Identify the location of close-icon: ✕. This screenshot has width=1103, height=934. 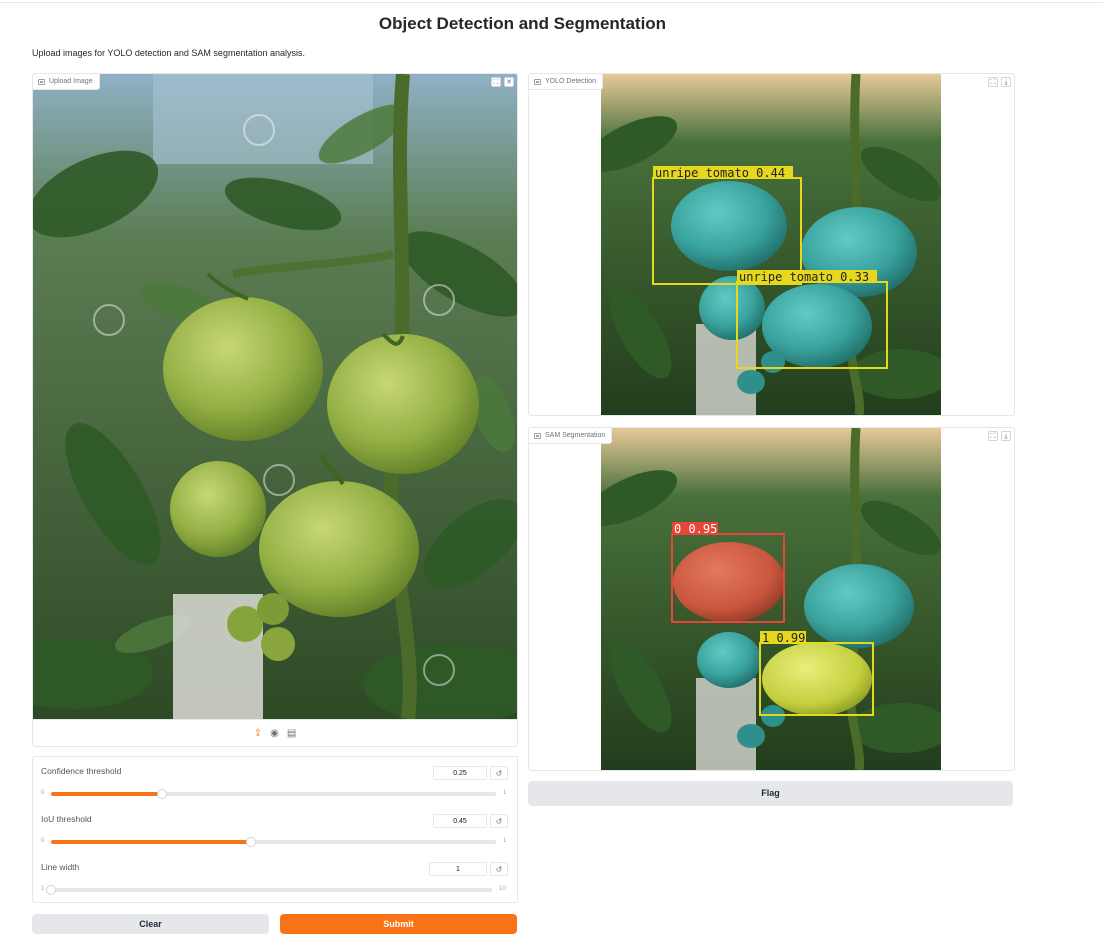
(509, 82).